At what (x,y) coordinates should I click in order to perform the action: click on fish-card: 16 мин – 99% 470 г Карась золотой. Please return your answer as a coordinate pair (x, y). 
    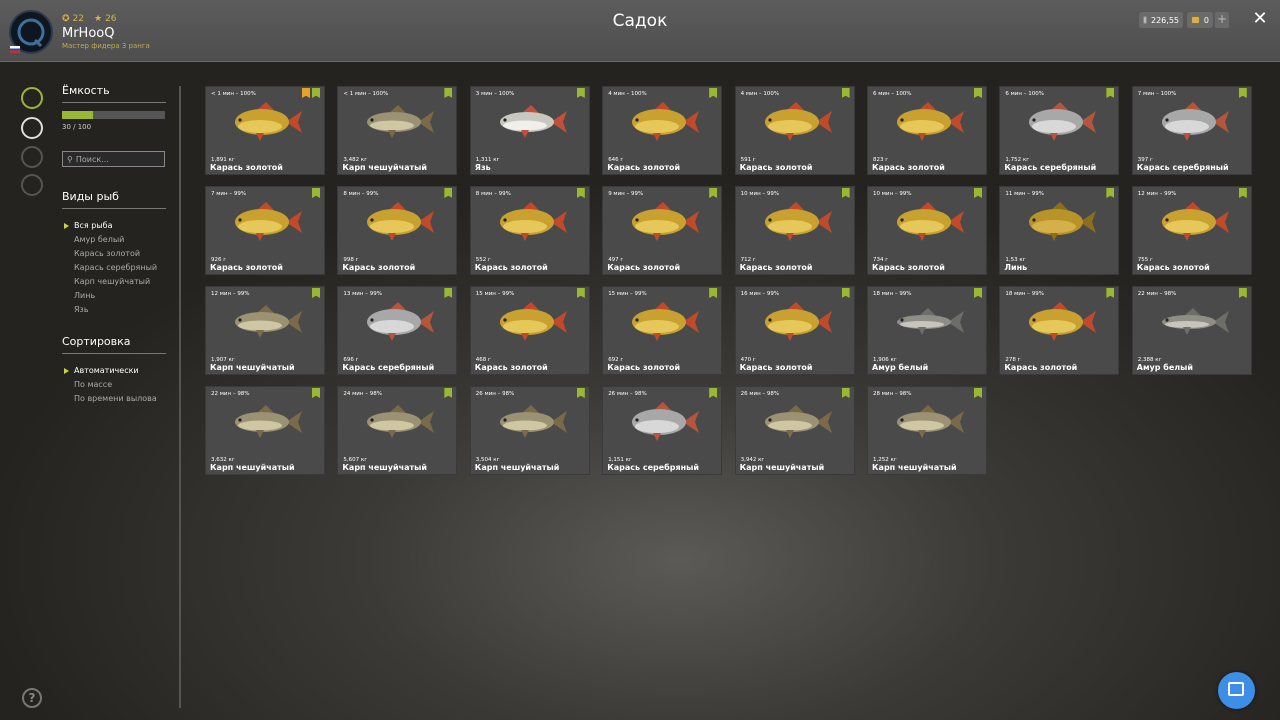
    Looking at the image, I should click on (794, 330).